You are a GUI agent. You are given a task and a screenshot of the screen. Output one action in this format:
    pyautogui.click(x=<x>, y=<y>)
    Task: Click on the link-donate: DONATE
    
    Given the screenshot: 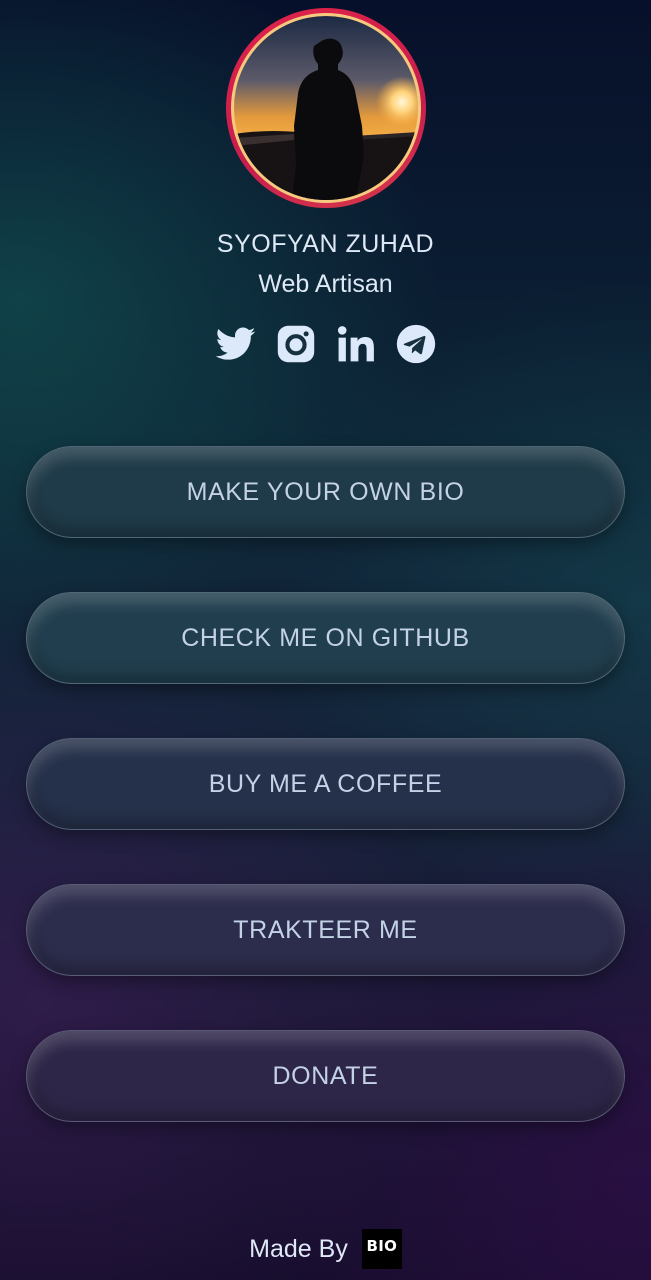 What is the action you would take?
    pyautogui.click(x=325, y=1076)
    